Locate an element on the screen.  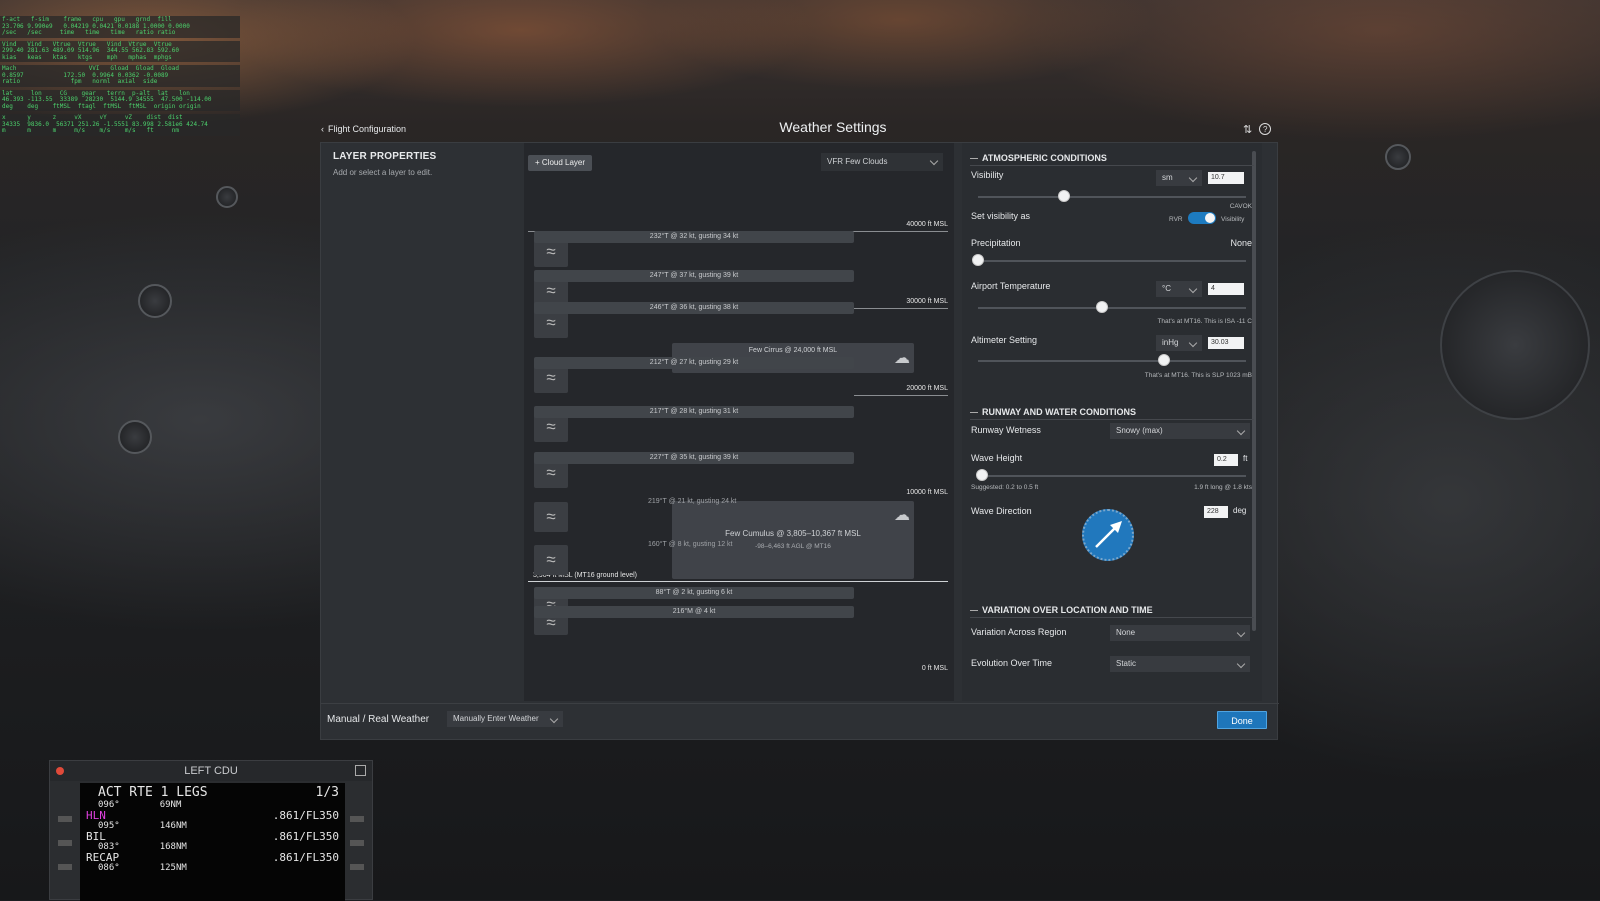
precipitation-value: None is located at coordinates (1241, 243).